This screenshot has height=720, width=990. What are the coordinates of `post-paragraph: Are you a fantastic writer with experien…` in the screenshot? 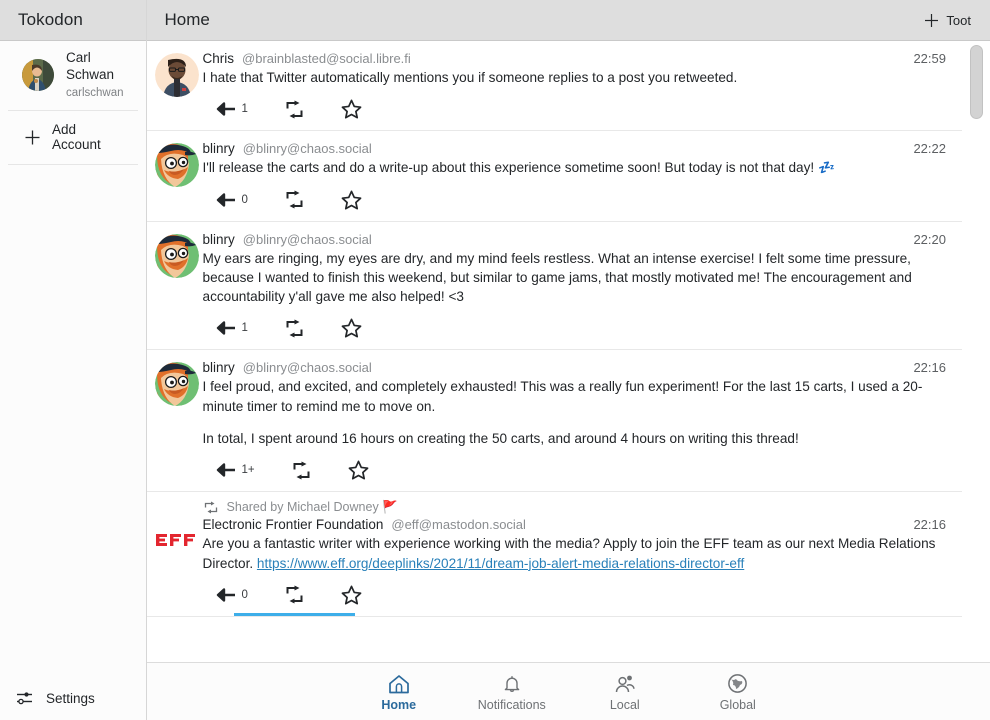 It's located at (574, 553).